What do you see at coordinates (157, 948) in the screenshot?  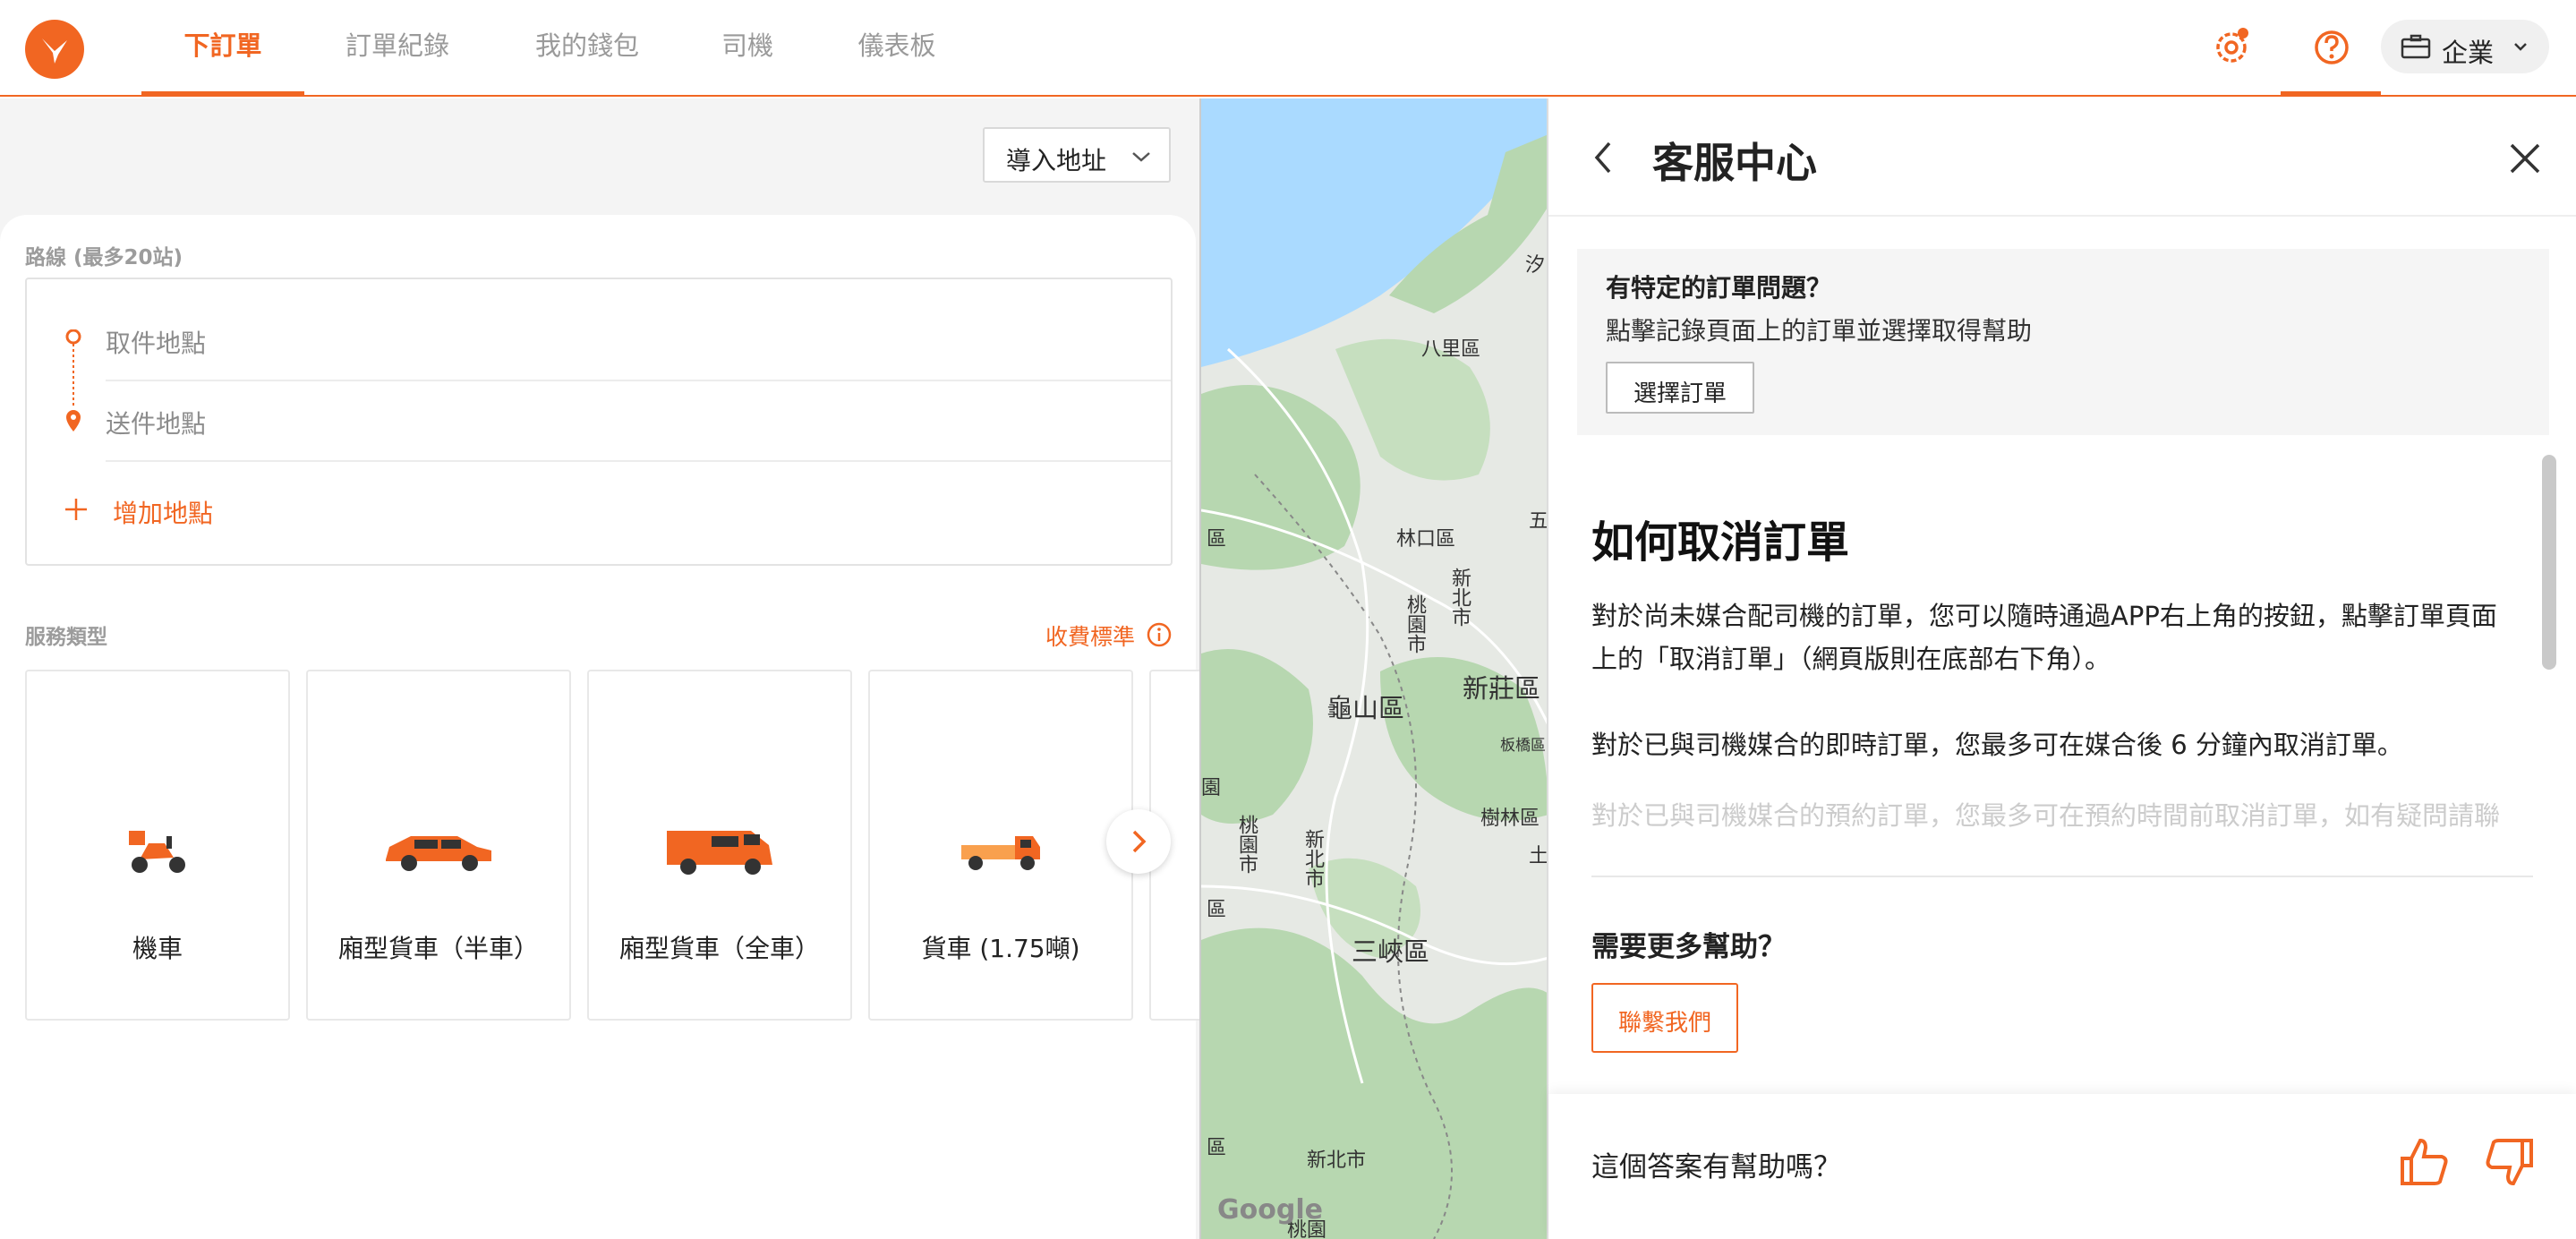 I see `service-name: 機車` at bounding box center [157, 948].